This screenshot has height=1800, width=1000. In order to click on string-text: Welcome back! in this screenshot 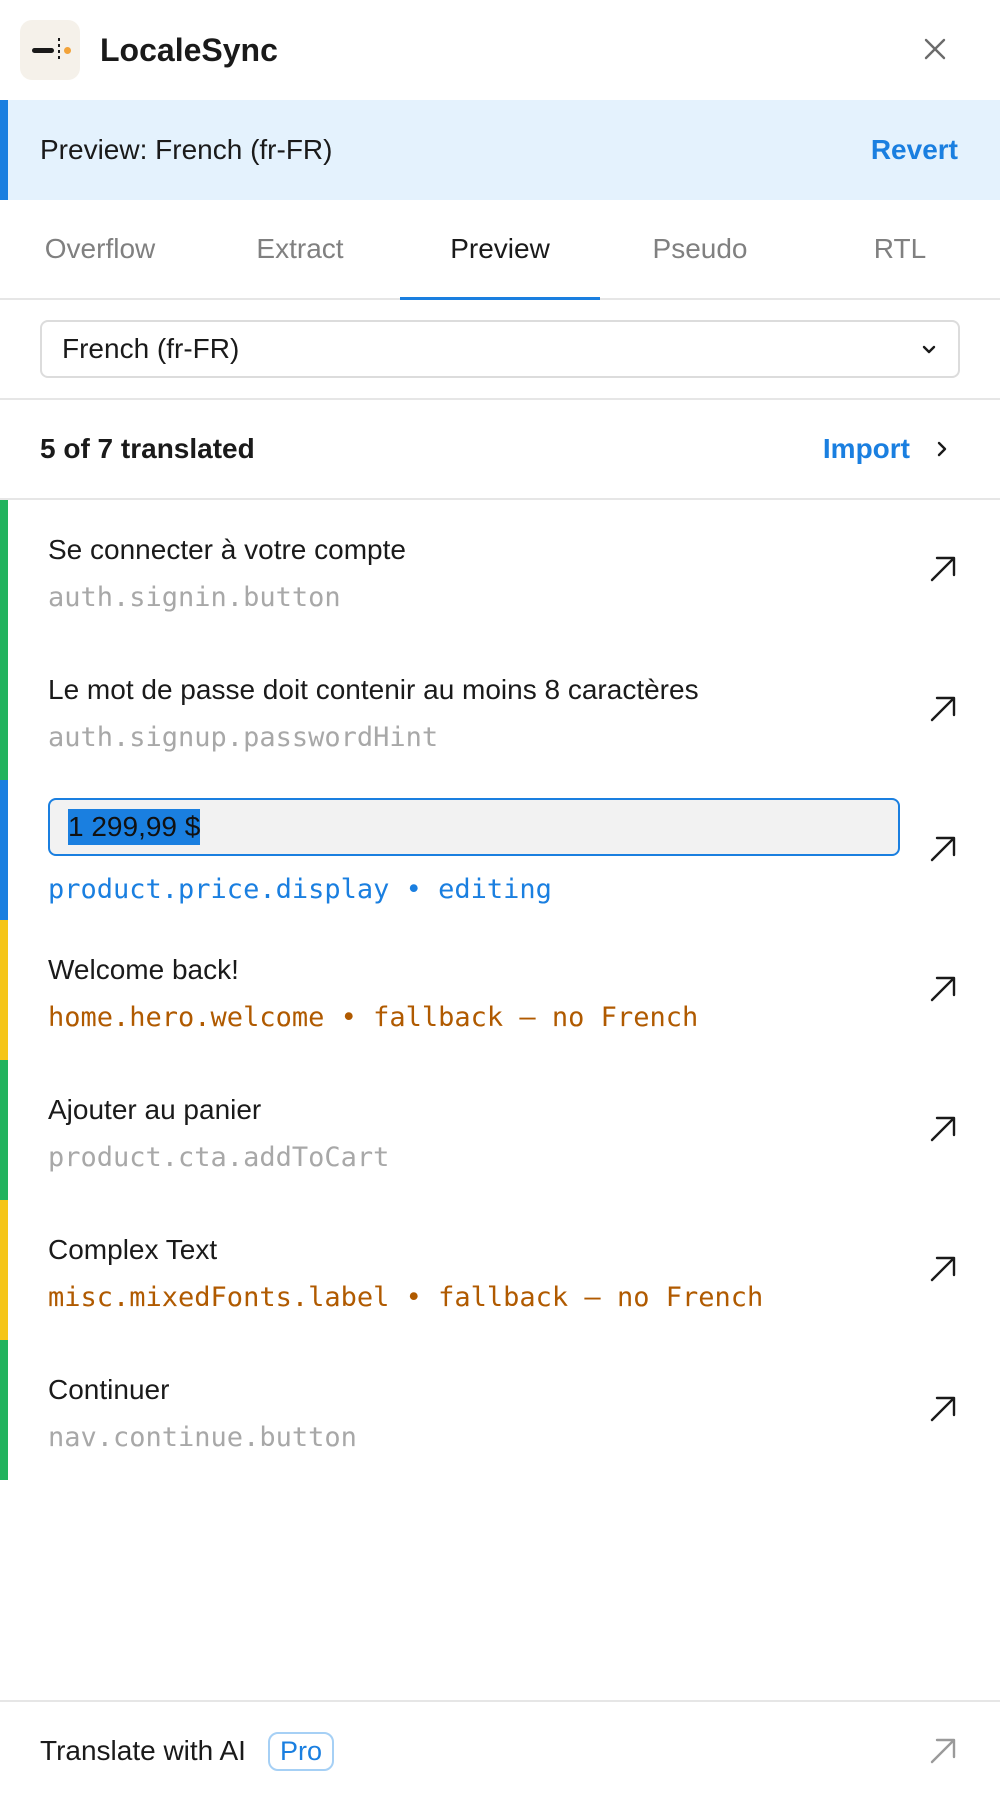, I will do `click(143, 969)`.